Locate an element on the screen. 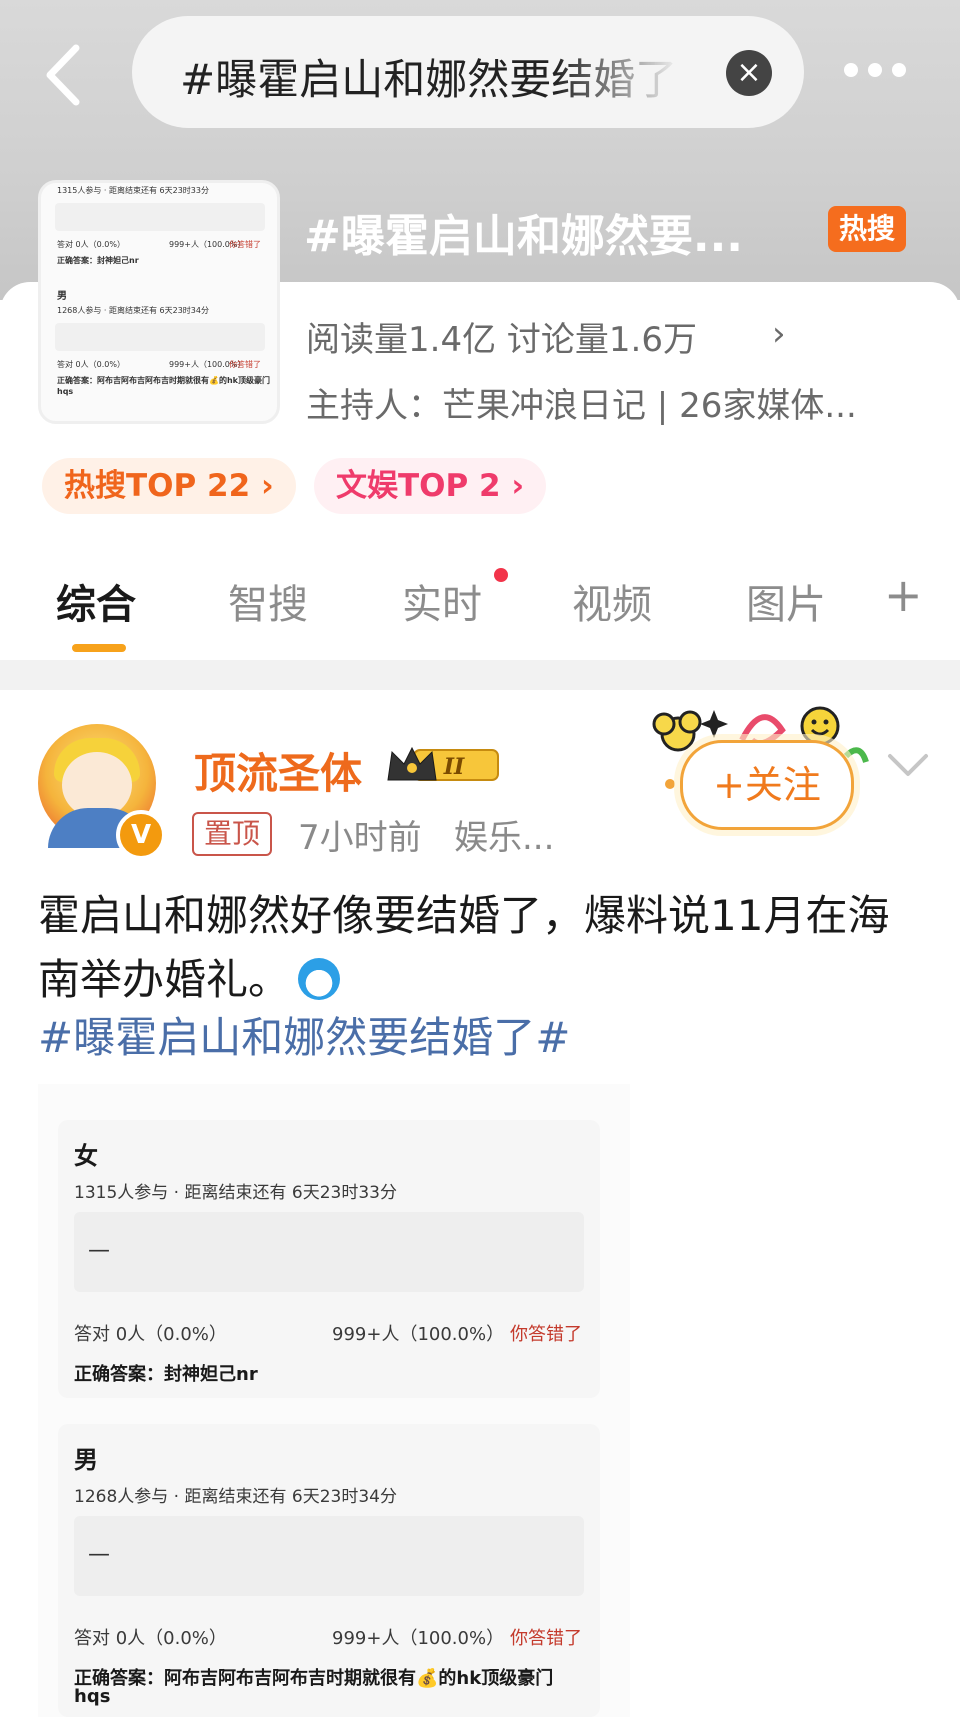 The height and width of the screenshot is (1717, 960). hot-search-badge: 热搜 is located at coordinates (867, 229).